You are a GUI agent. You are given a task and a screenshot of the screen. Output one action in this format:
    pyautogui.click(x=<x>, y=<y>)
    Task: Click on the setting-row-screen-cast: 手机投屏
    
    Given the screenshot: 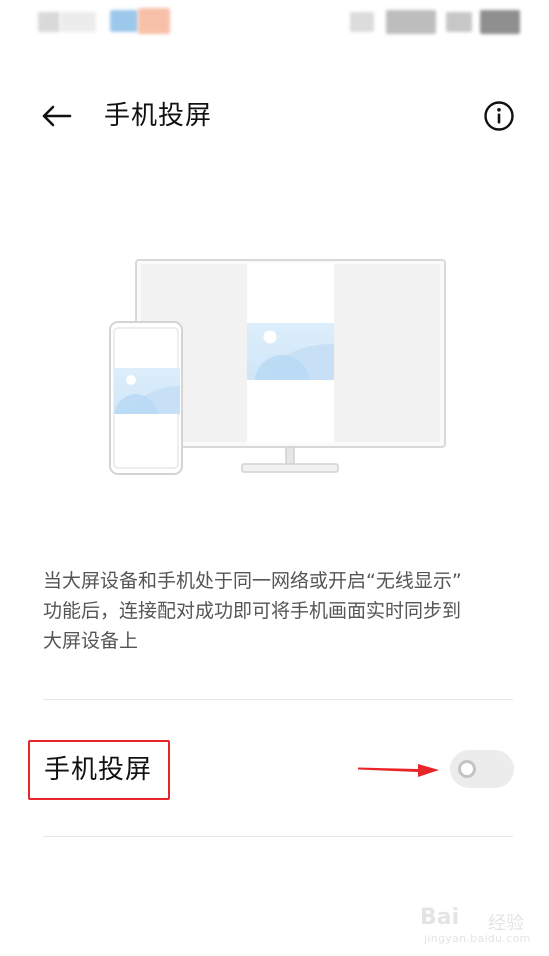 What is the action you would take?
    pyautogui.click(x=274, y=768)
    